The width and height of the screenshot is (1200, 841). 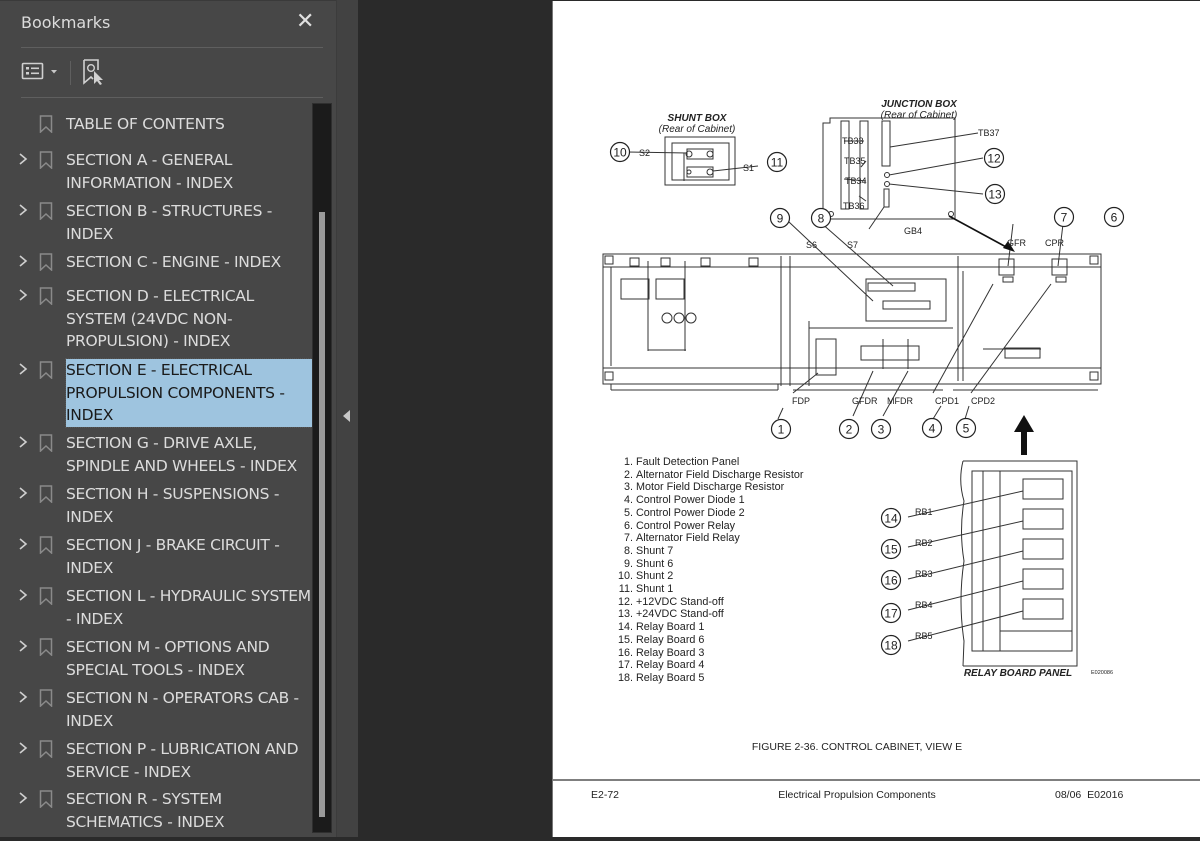 What do you see at coordinates (913, 231) in the screenshot?
I see `label-gb4: GB4` at bounding box center [913, 231].